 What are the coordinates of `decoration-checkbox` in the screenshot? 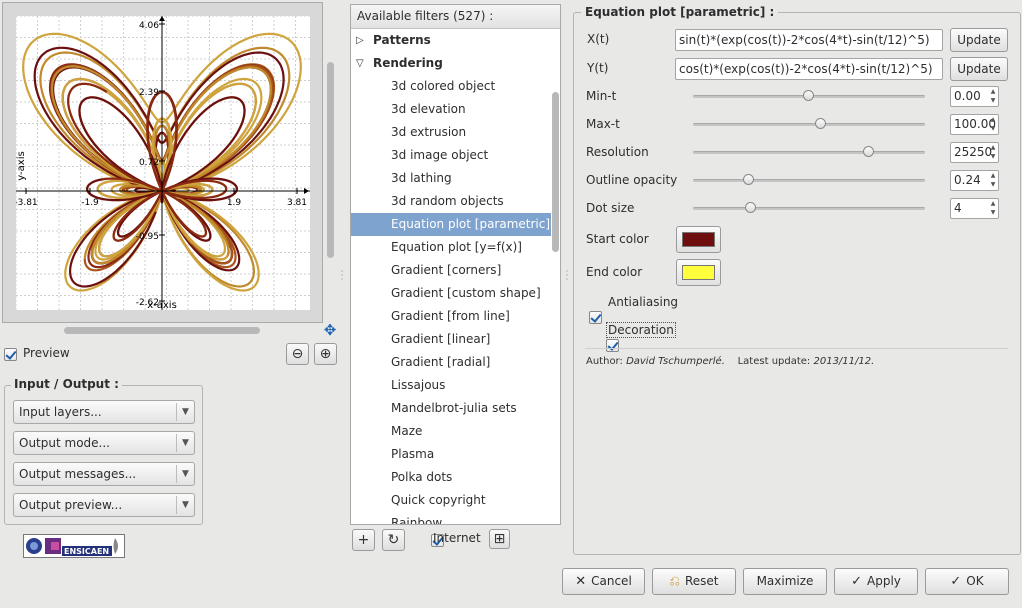 It's located at (612, 345).